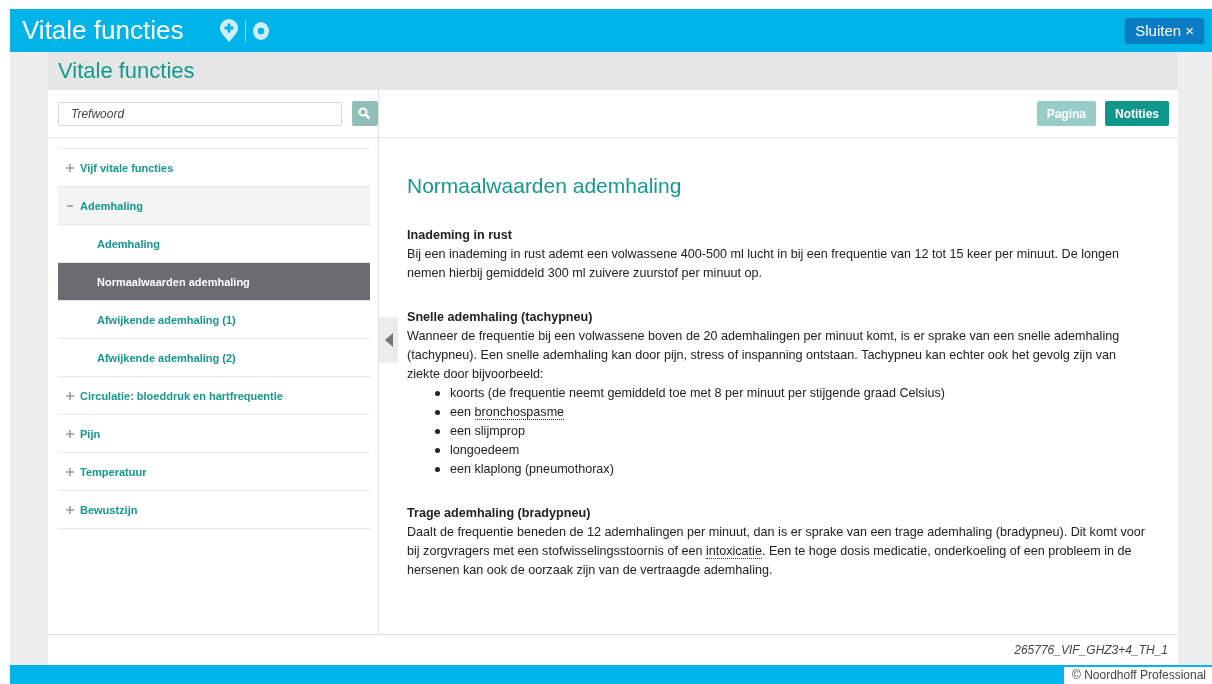 The height and width of the screenshot is (684, 1212). I want to click on term-link: bronchospasme, so click(519, 412).